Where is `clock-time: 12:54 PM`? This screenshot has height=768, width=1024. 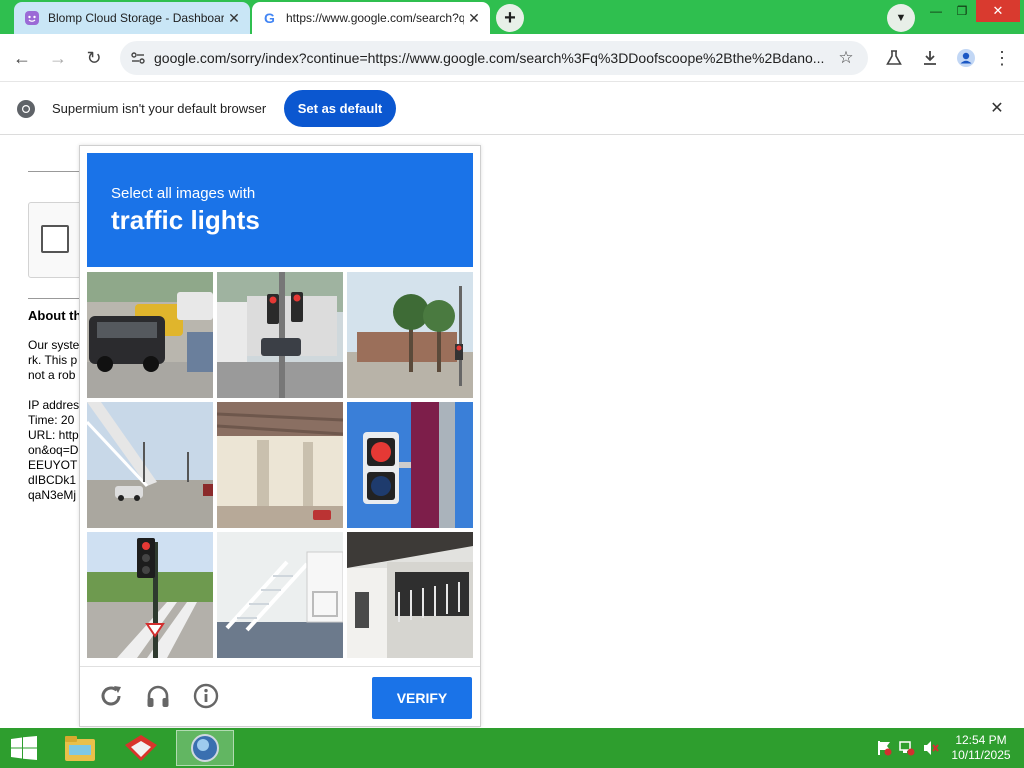 clock-time: 12:54 PM is located at coordinates (981, 740).